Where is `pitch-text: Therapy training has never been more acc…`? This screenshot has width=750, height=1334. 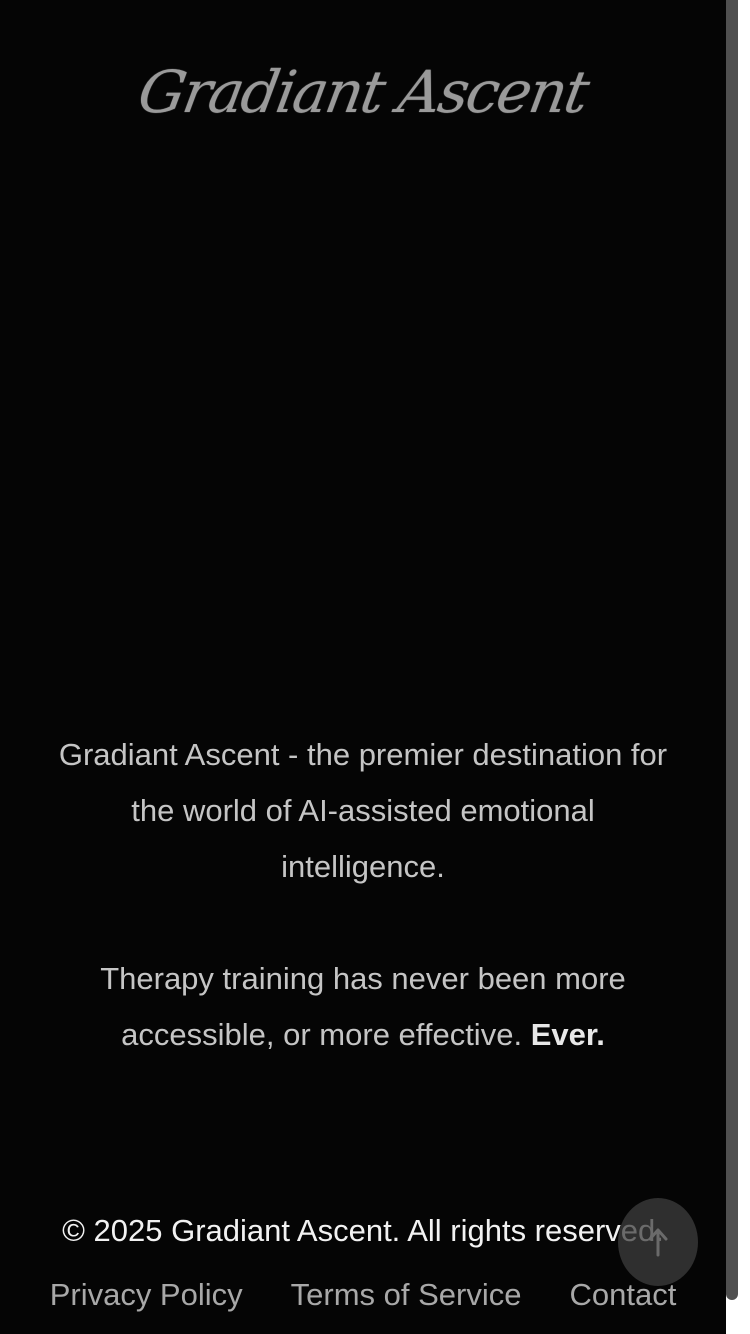 pitch-text: Therapy training has never been more acc… is located at coordinates (363, 1007).